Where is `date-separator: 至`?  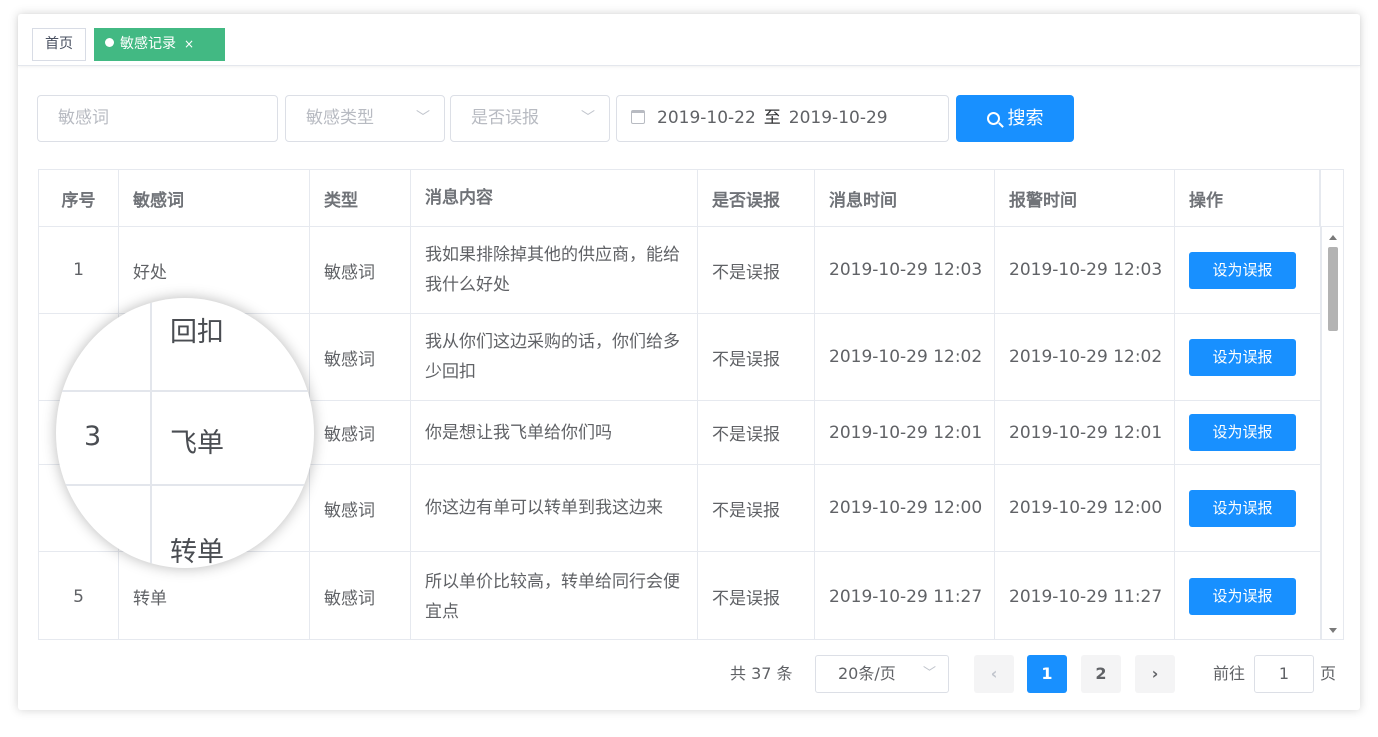 date-separator: 至 is located at coordinates (772, 118).